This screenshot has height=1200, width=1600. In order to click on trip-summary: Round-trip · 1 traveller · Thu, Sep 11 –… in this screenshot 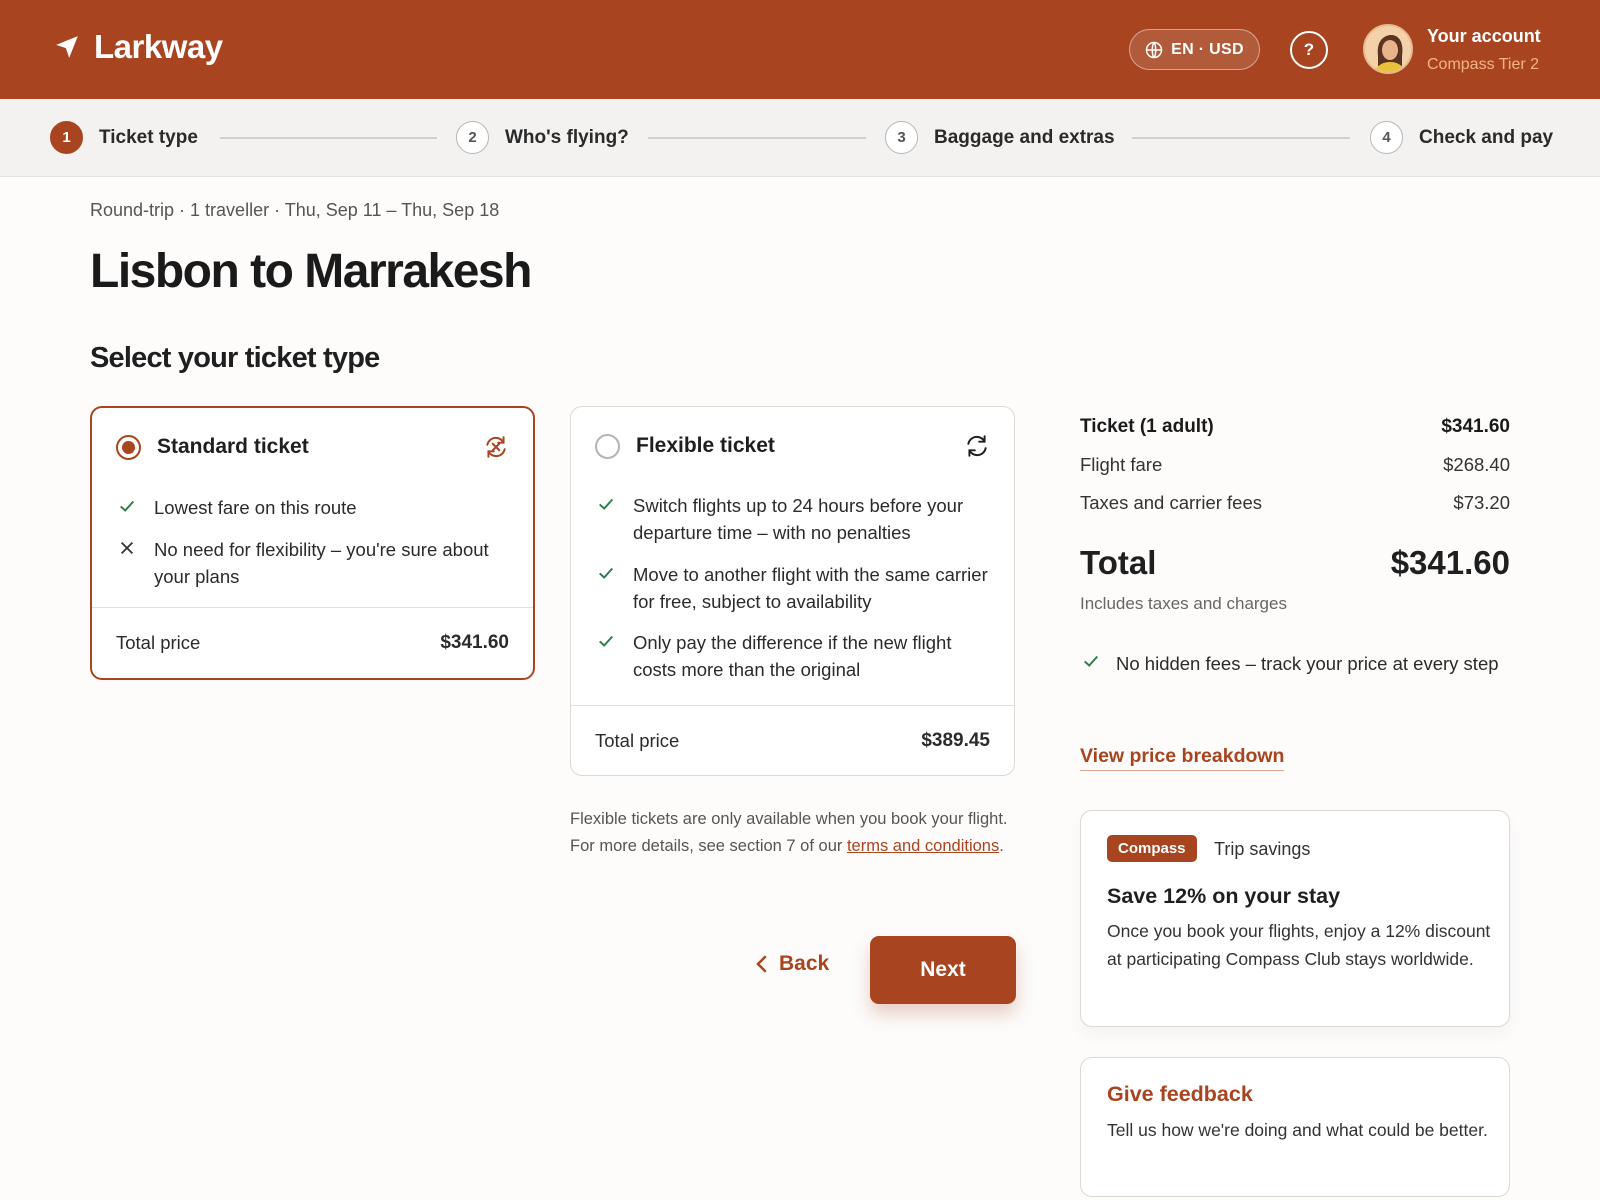, I will do `click(295, 210)`.